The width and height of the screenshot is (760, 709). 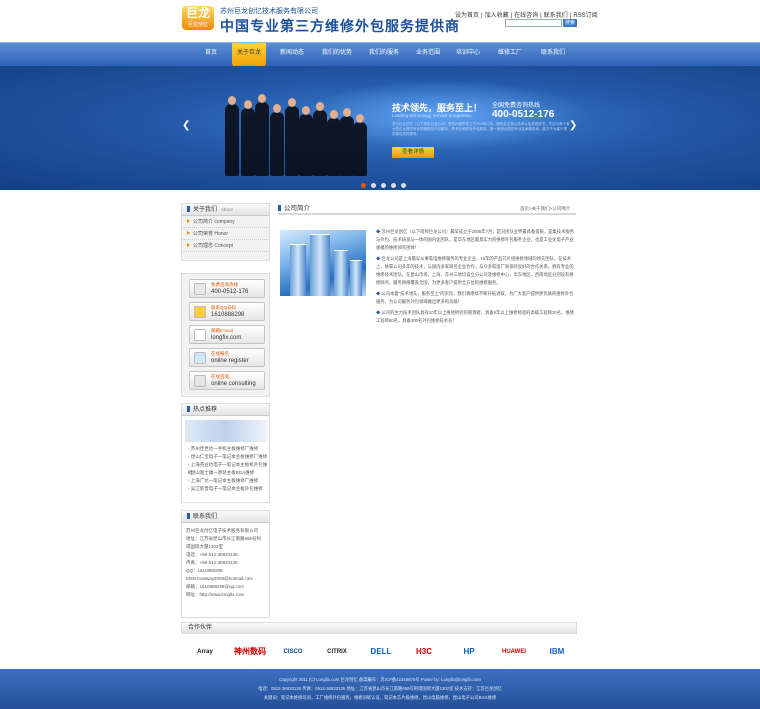 I want to click on contact-line: 传真：+86-512-36833135, so click(x=212, y=562).